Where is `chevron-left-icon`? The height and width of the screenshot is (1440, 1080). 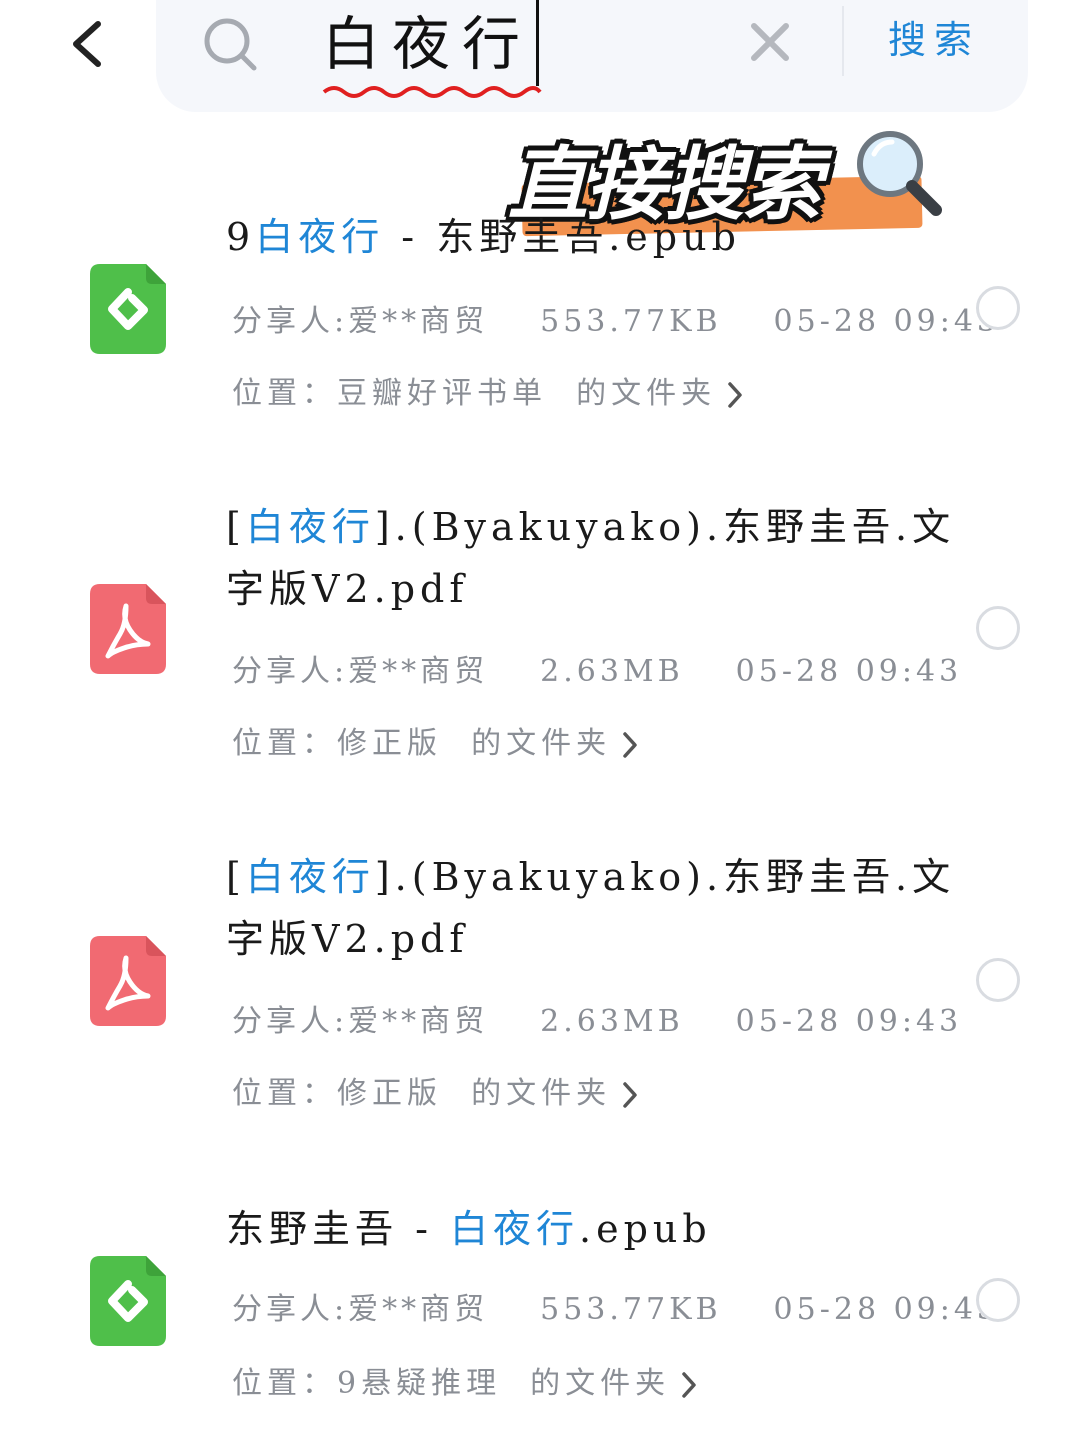 chevron-left-icon is located at coordinates (87, 44).